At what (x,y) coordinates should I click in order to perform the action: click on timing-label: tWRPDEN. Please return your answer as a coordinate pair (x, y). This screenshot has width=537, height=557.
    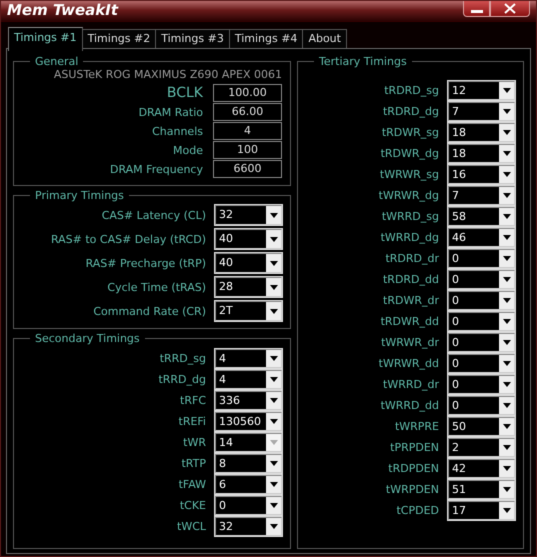
    Looking at the image, I should click on (412, 489).